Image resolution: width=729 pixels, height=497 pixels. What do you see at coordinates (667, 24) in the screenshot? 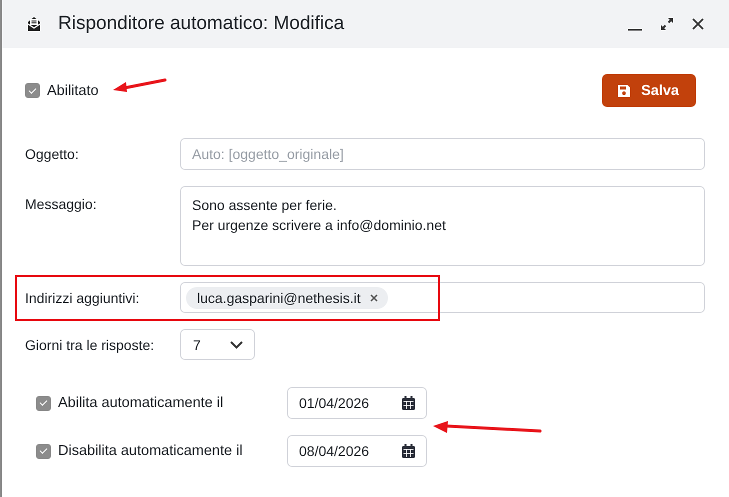
I see `maximize-icon` at bounding box center [667, 24].